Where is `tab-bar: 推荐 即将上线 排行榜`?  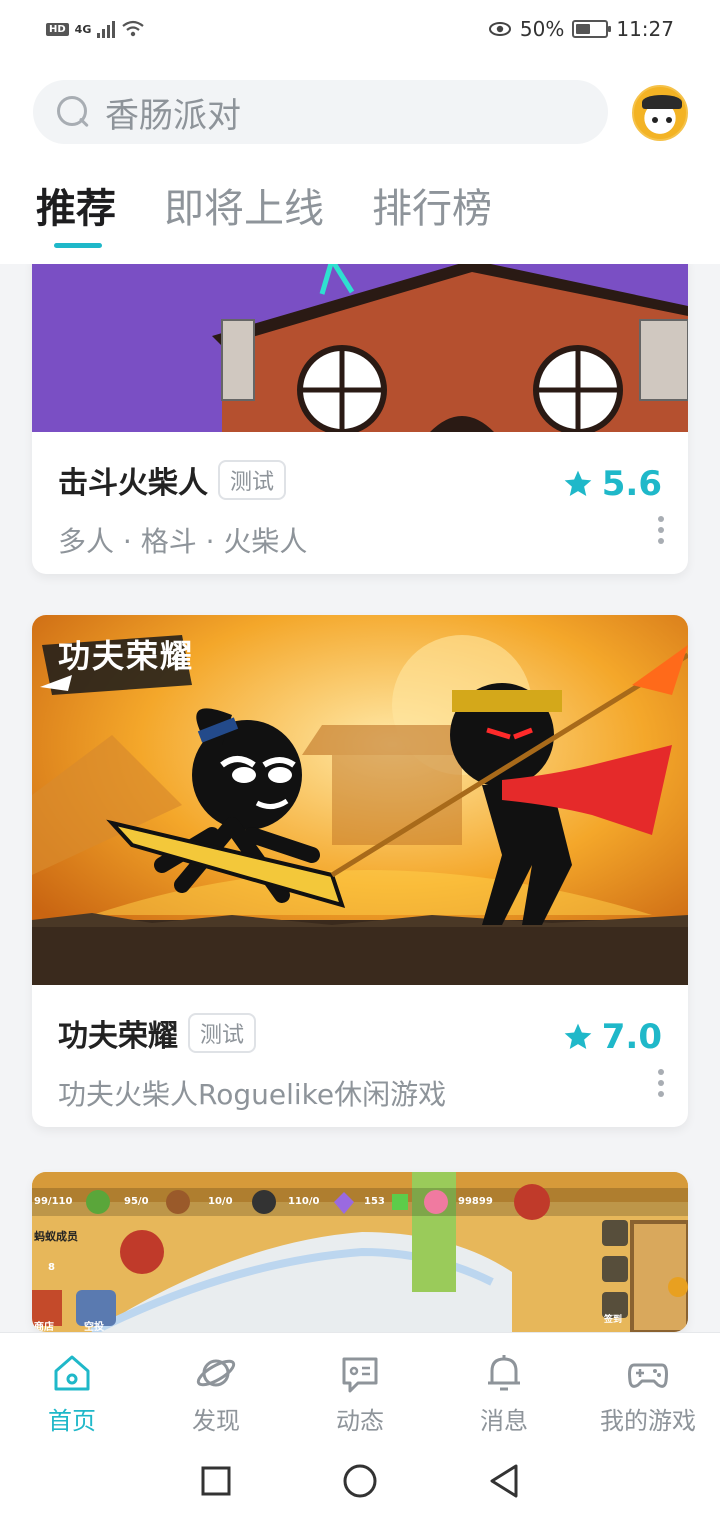 tab-bar: 推荐 即将上线 排行榜 is located at coordinates (264, 214).